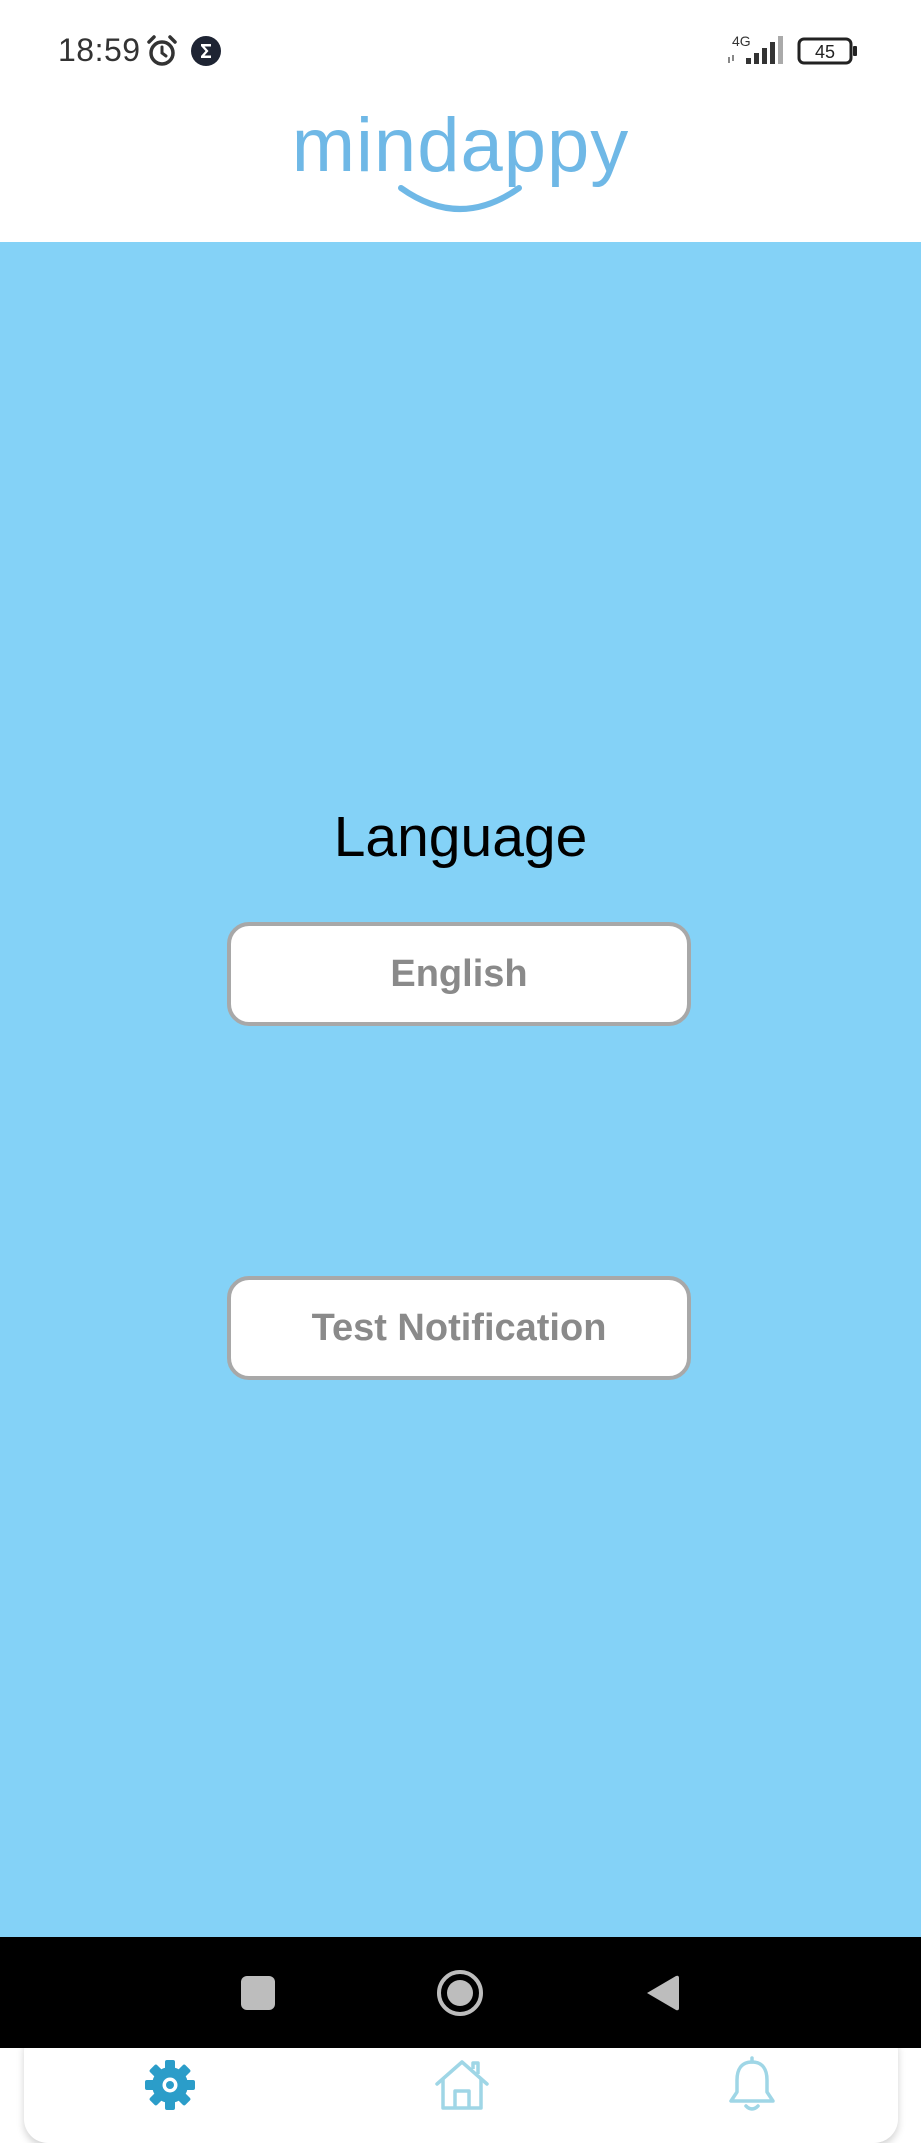 The height and width of the screenshot is (2143, 921). I want to click on circle-icon, so click(460, 1993).